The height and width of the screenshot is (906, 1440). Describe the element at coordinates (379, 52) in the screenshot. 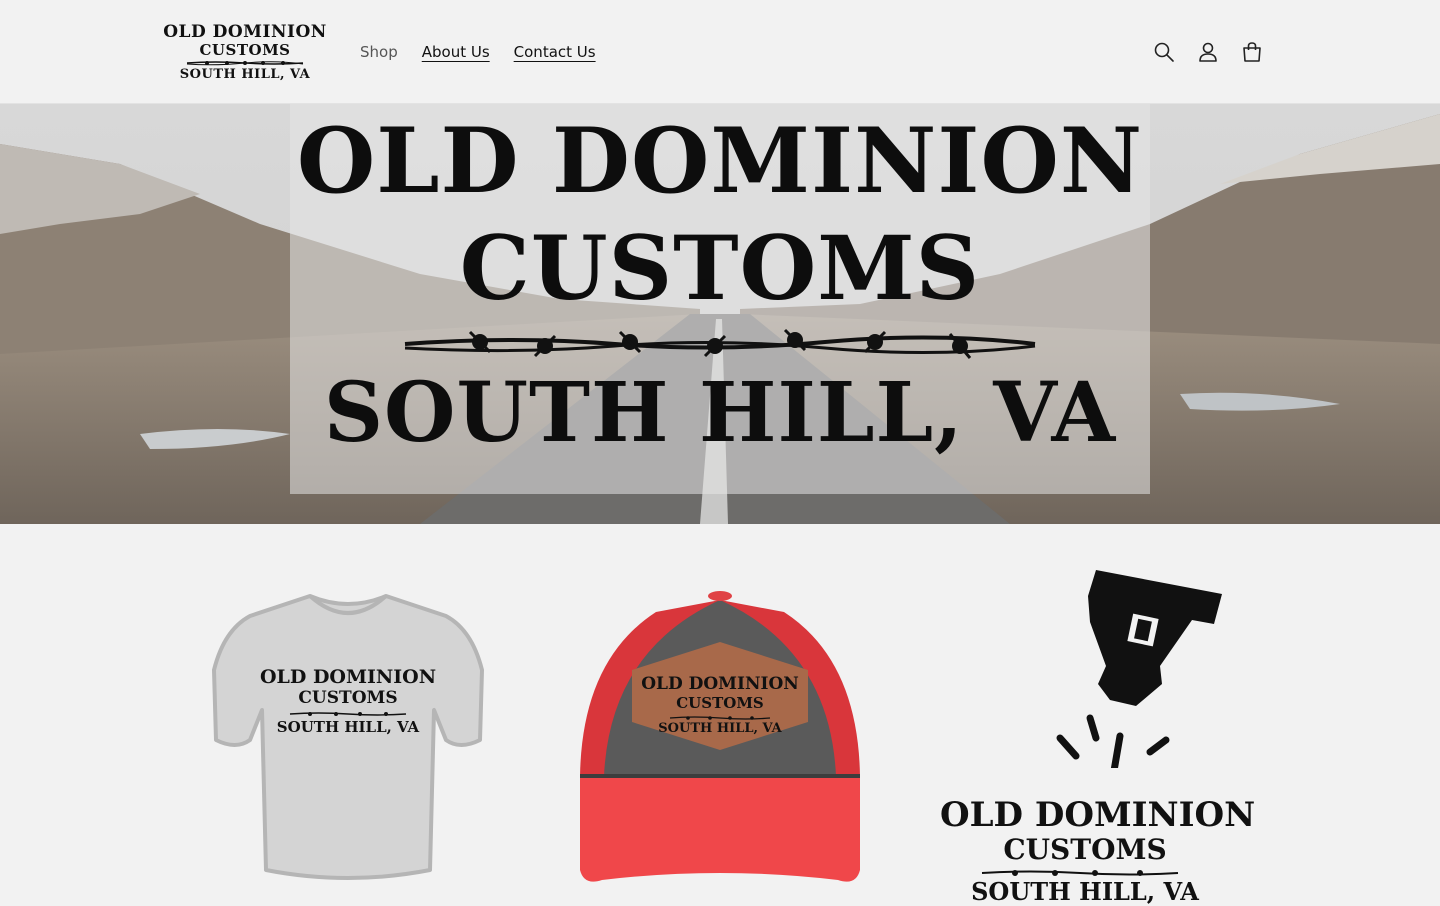

I see `nav-shop: Shop` at that location.